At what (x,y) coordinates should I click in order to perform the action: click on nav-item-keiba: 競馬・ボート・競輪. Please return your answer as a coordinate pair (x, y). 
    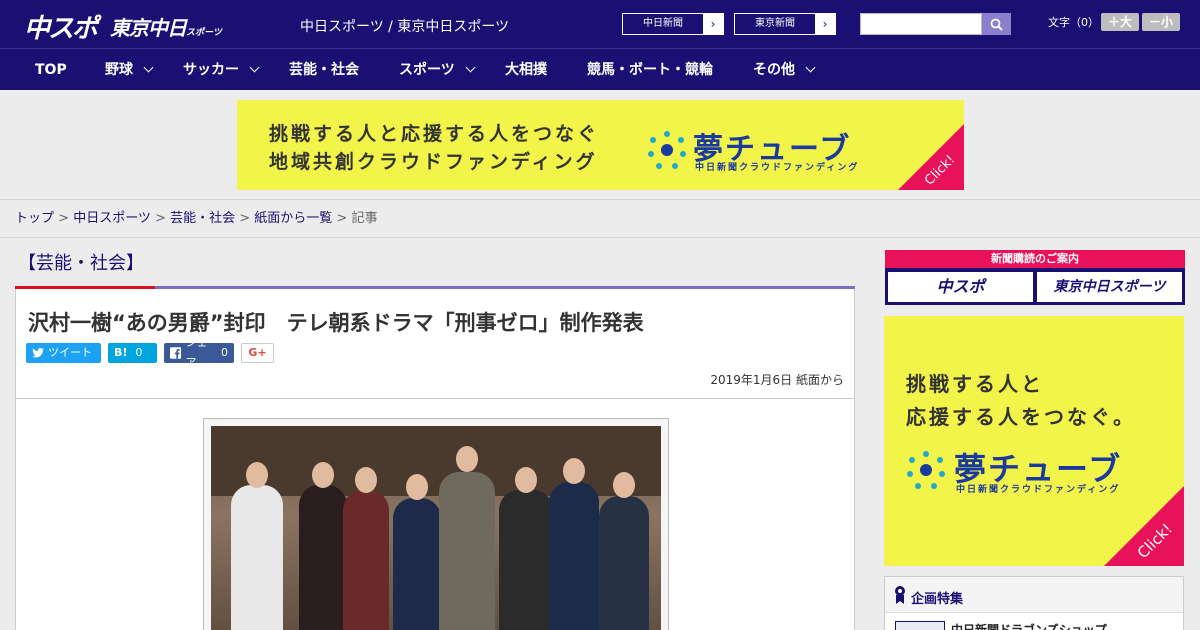
    Looking at the image, I should click on (650, 70).